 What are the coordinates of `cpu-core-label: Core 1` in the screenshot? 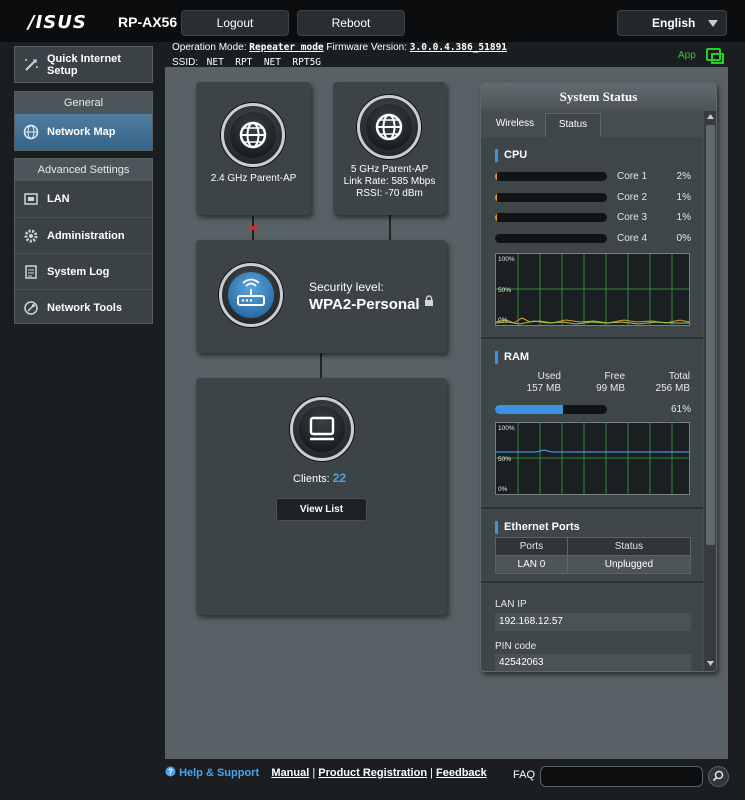 It's located at (632, 176).